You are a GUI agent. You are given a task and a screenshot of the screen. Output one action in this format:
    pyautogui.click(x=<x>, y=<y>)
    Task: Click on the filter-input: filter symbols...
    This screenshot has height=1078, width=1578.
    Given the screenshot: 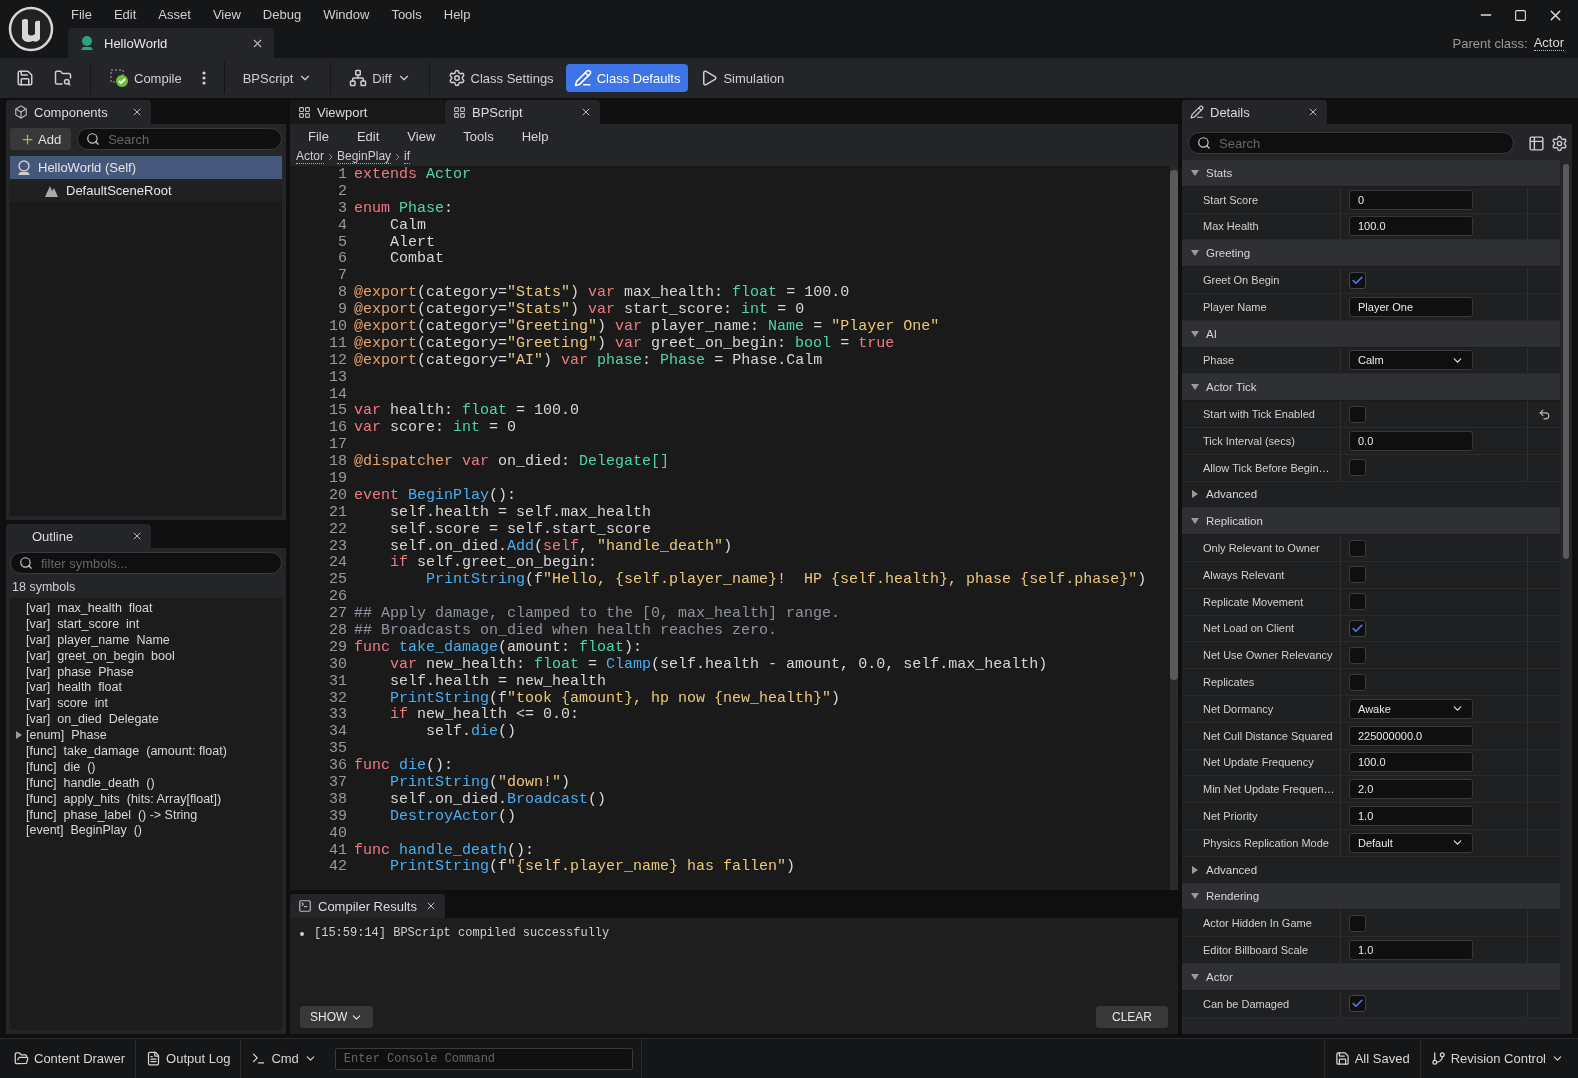 What is the action you would take?
    pyautogui.click(x=156, y=563)
    